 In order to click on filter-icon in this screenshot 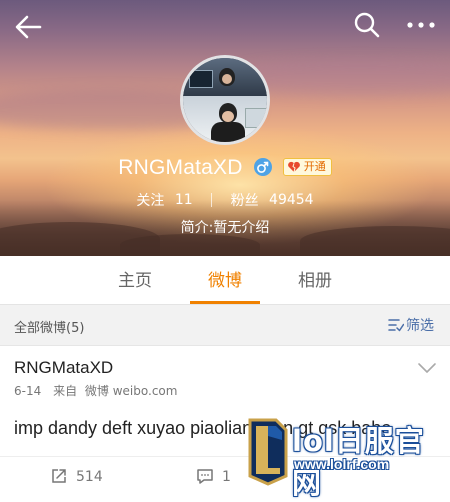, I will do `click(396, 325)`.